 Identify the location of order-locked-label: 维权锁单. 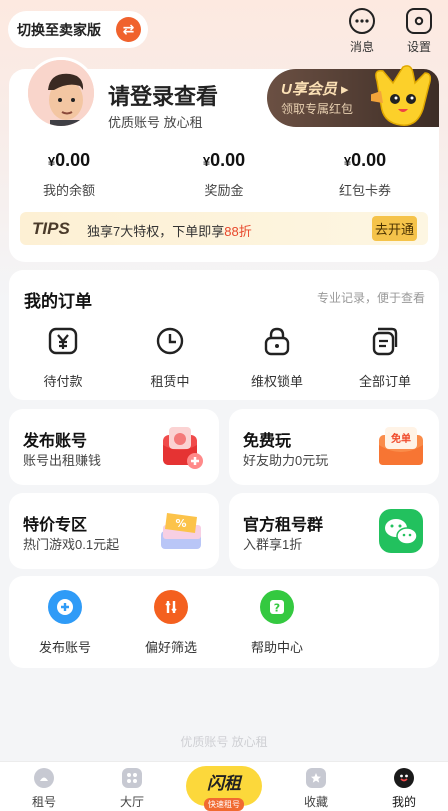
(276, 381).